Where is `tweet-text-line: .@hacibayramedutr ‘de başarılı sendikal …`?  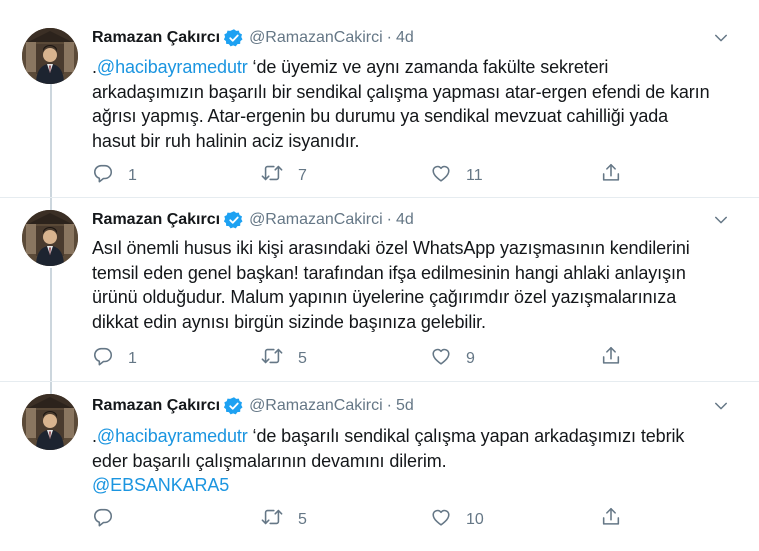
tweet-text-line: .@hacibayramedutr ‘de başarılı sendikal … is located at coordinates (417, 436).